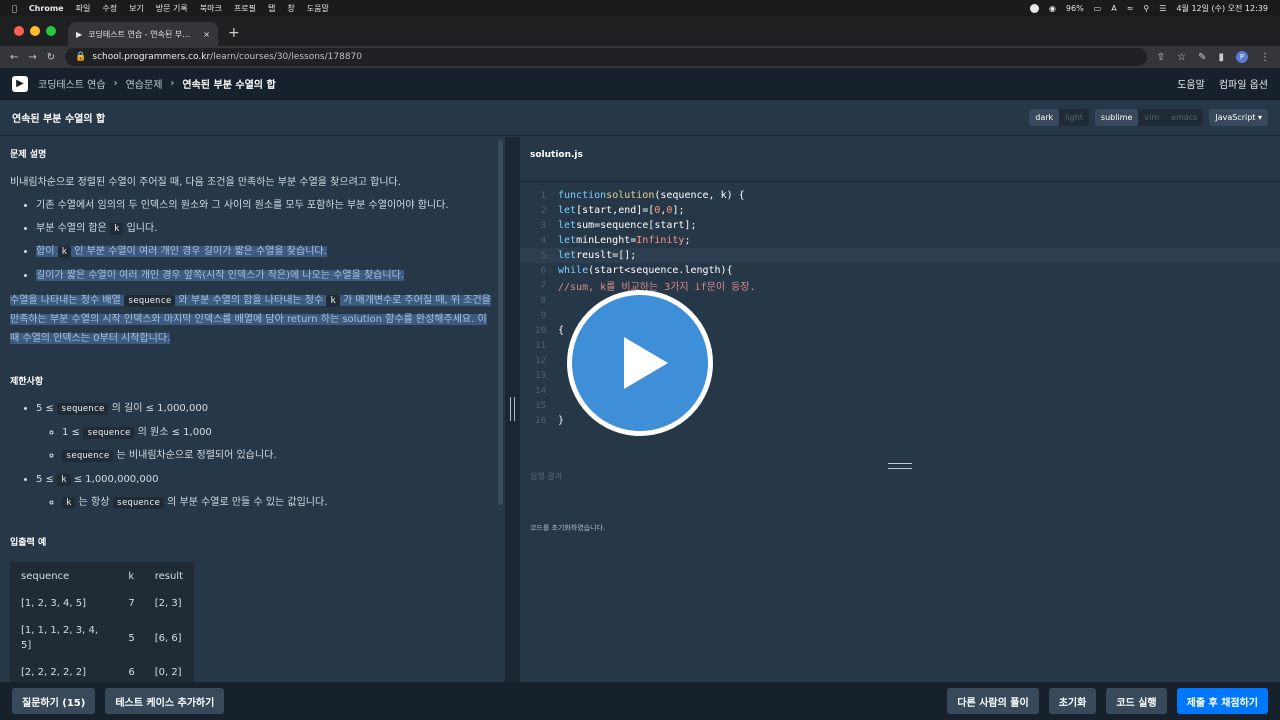 This screenshot has height=720, width=1280. What do you see at coordinates (512, 409) in the screenshot?
I see `pane-resize-handle` at bounding box center [512, 409].